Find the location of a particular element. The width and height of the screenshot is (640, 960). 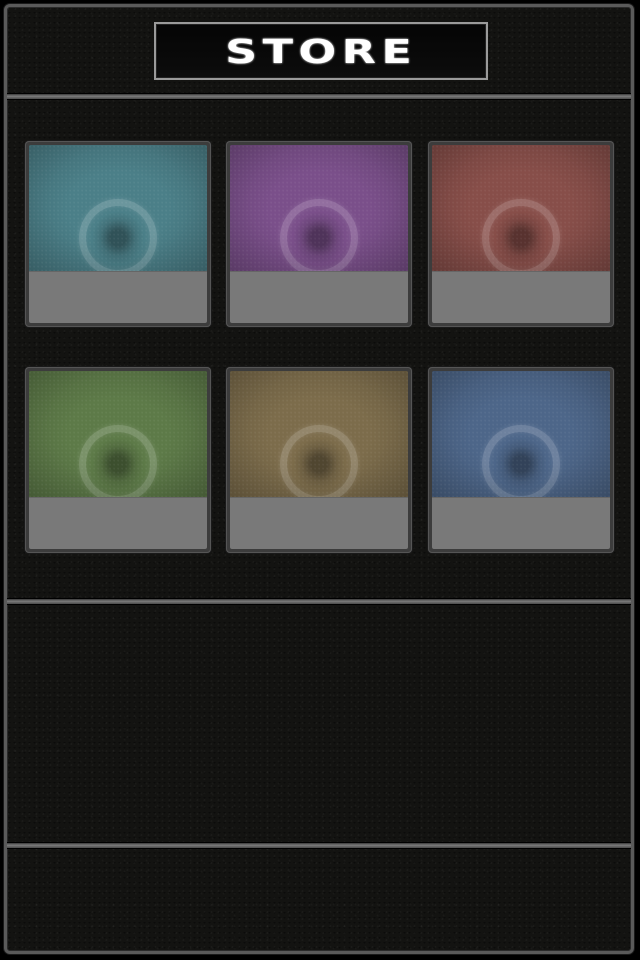

store-title-box: STORE is located at coordinates (321, 51).